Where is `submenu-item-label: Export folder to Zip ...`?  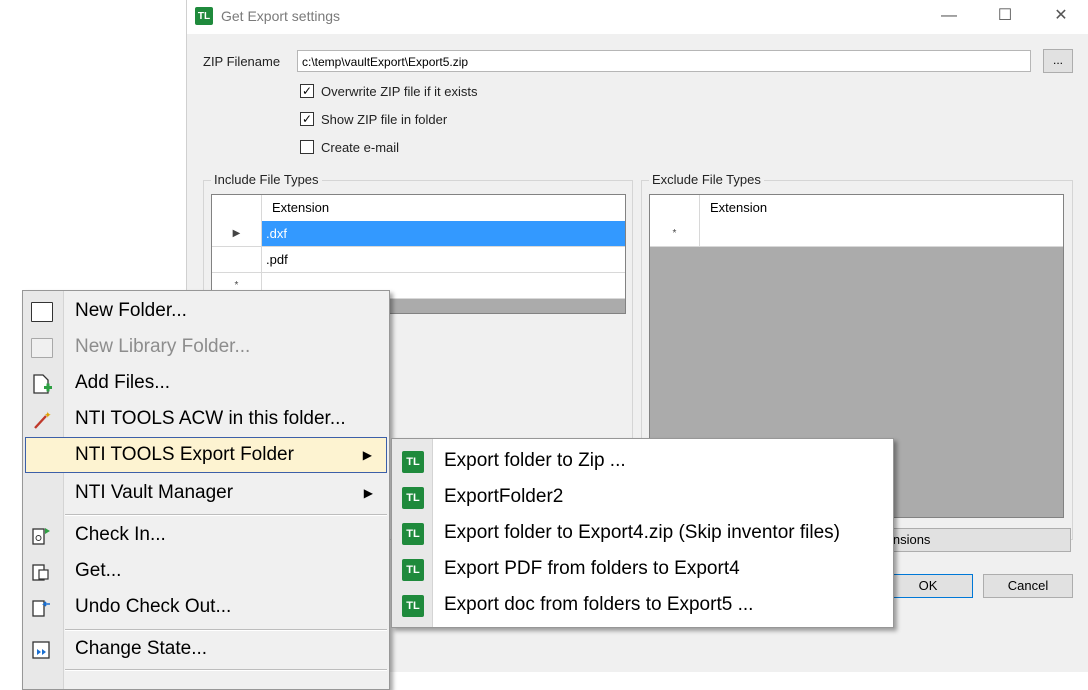 submenu-item-label: Export folder to Zip ... is located at coordinates (535, 460).